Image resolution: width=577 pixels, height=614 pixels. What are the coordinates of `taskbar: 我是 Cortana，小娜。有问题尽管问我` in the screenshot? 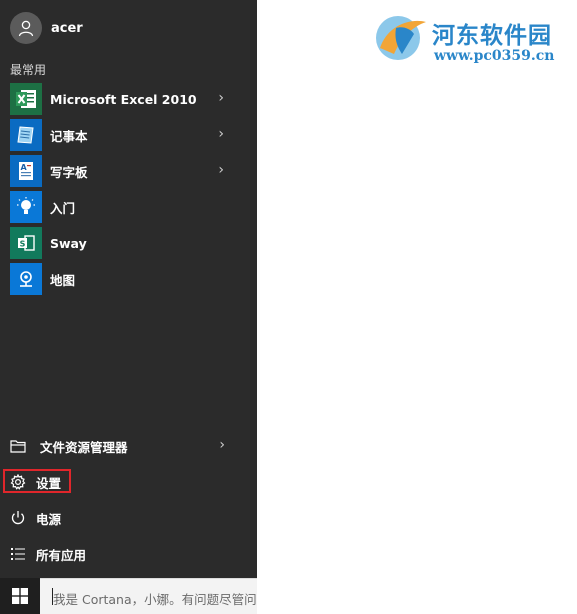 It's located at (288, 596).